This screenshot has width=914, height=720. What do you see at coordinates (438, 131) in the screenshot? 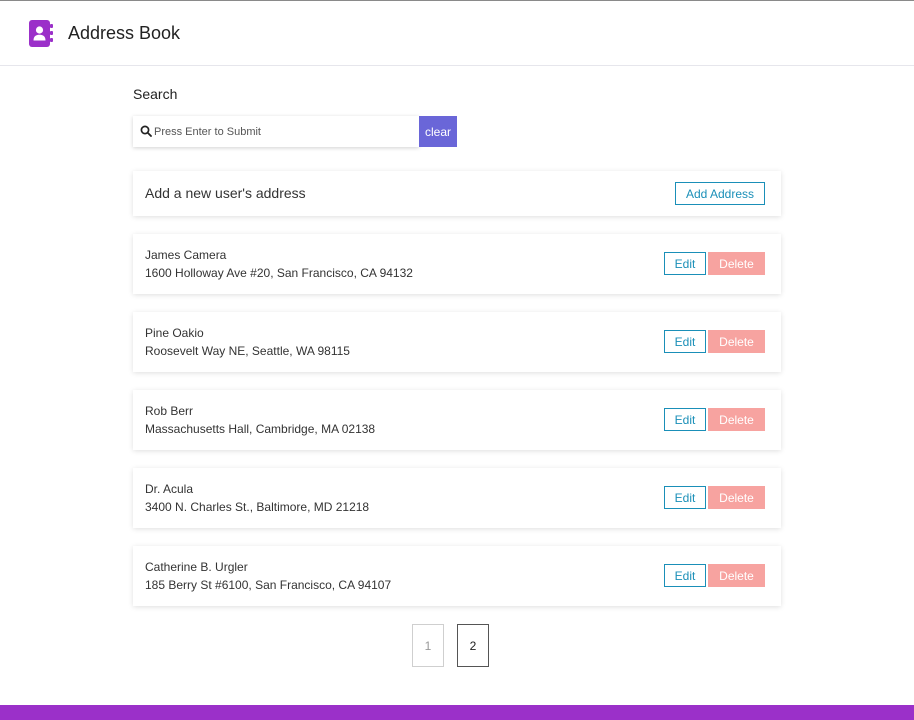
I see `clear-button: clear` at bounding box center [438, 131].